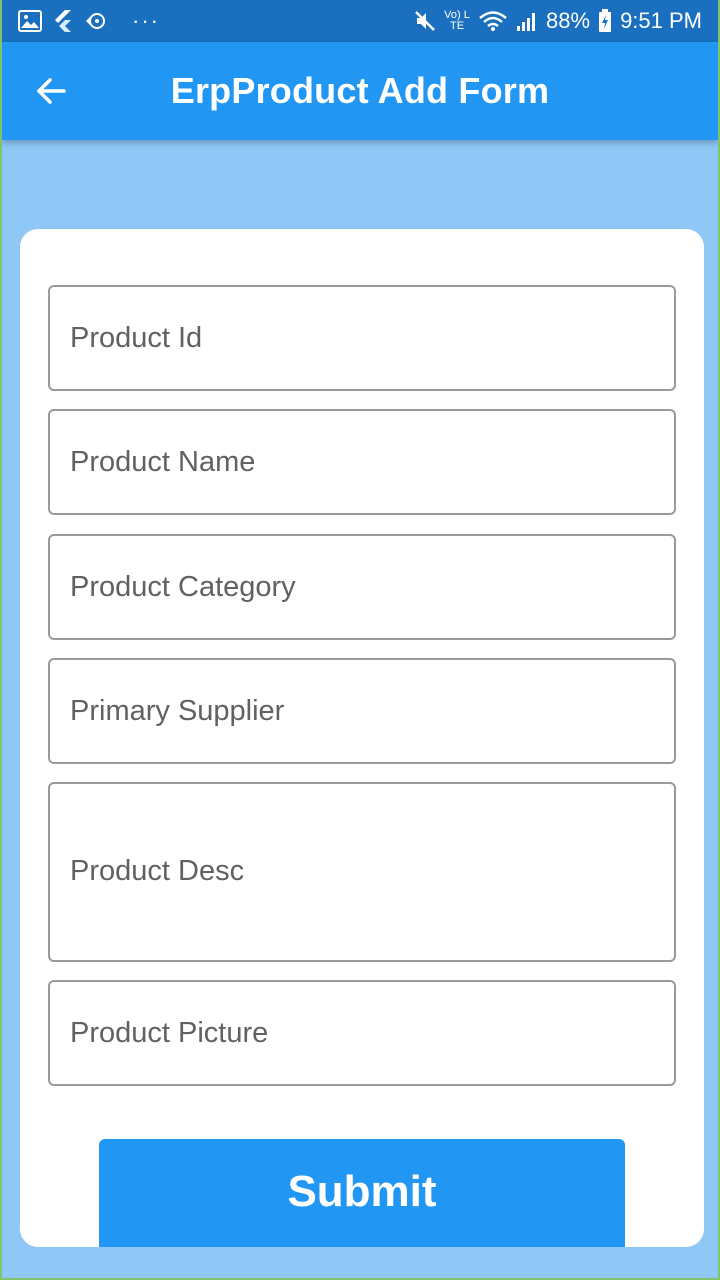  What do you see at coordinates (360, 21) in the screenshot?
I see `status-bar: ··· Vo) LTE 88% 9:51 PM` at bounding box center [360, 21].